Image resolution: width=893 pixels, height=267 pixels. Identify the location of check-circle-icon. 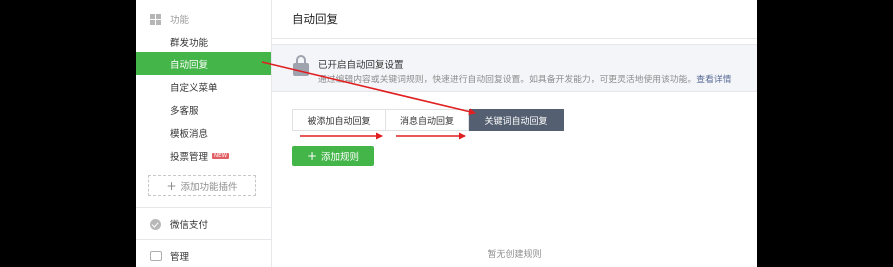
(155, 224).